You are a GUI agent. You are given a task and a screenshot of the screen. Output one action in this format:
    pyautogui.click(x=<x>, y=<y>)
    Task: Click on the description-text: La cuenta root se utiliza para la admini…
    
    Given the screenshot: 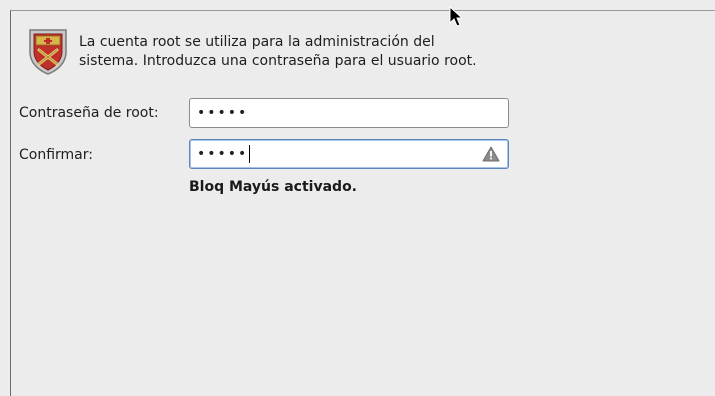 What is the action you would take?
    pyautogui.click(x=319, y=52)
    